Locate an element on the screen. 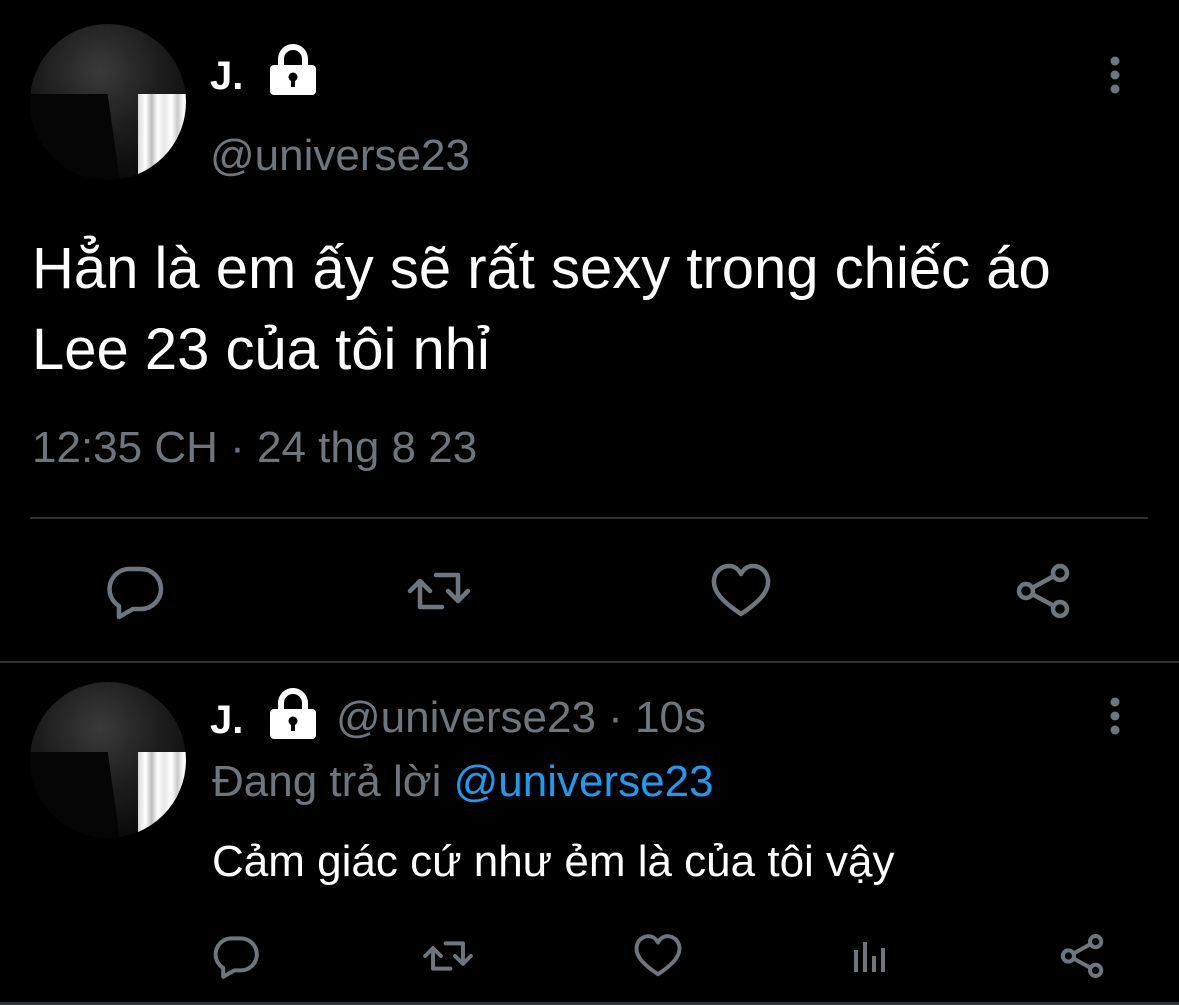  tweet-text: Cảm giác cứ như ẻm là của tôi vậy is located at coordinates (553, 861).